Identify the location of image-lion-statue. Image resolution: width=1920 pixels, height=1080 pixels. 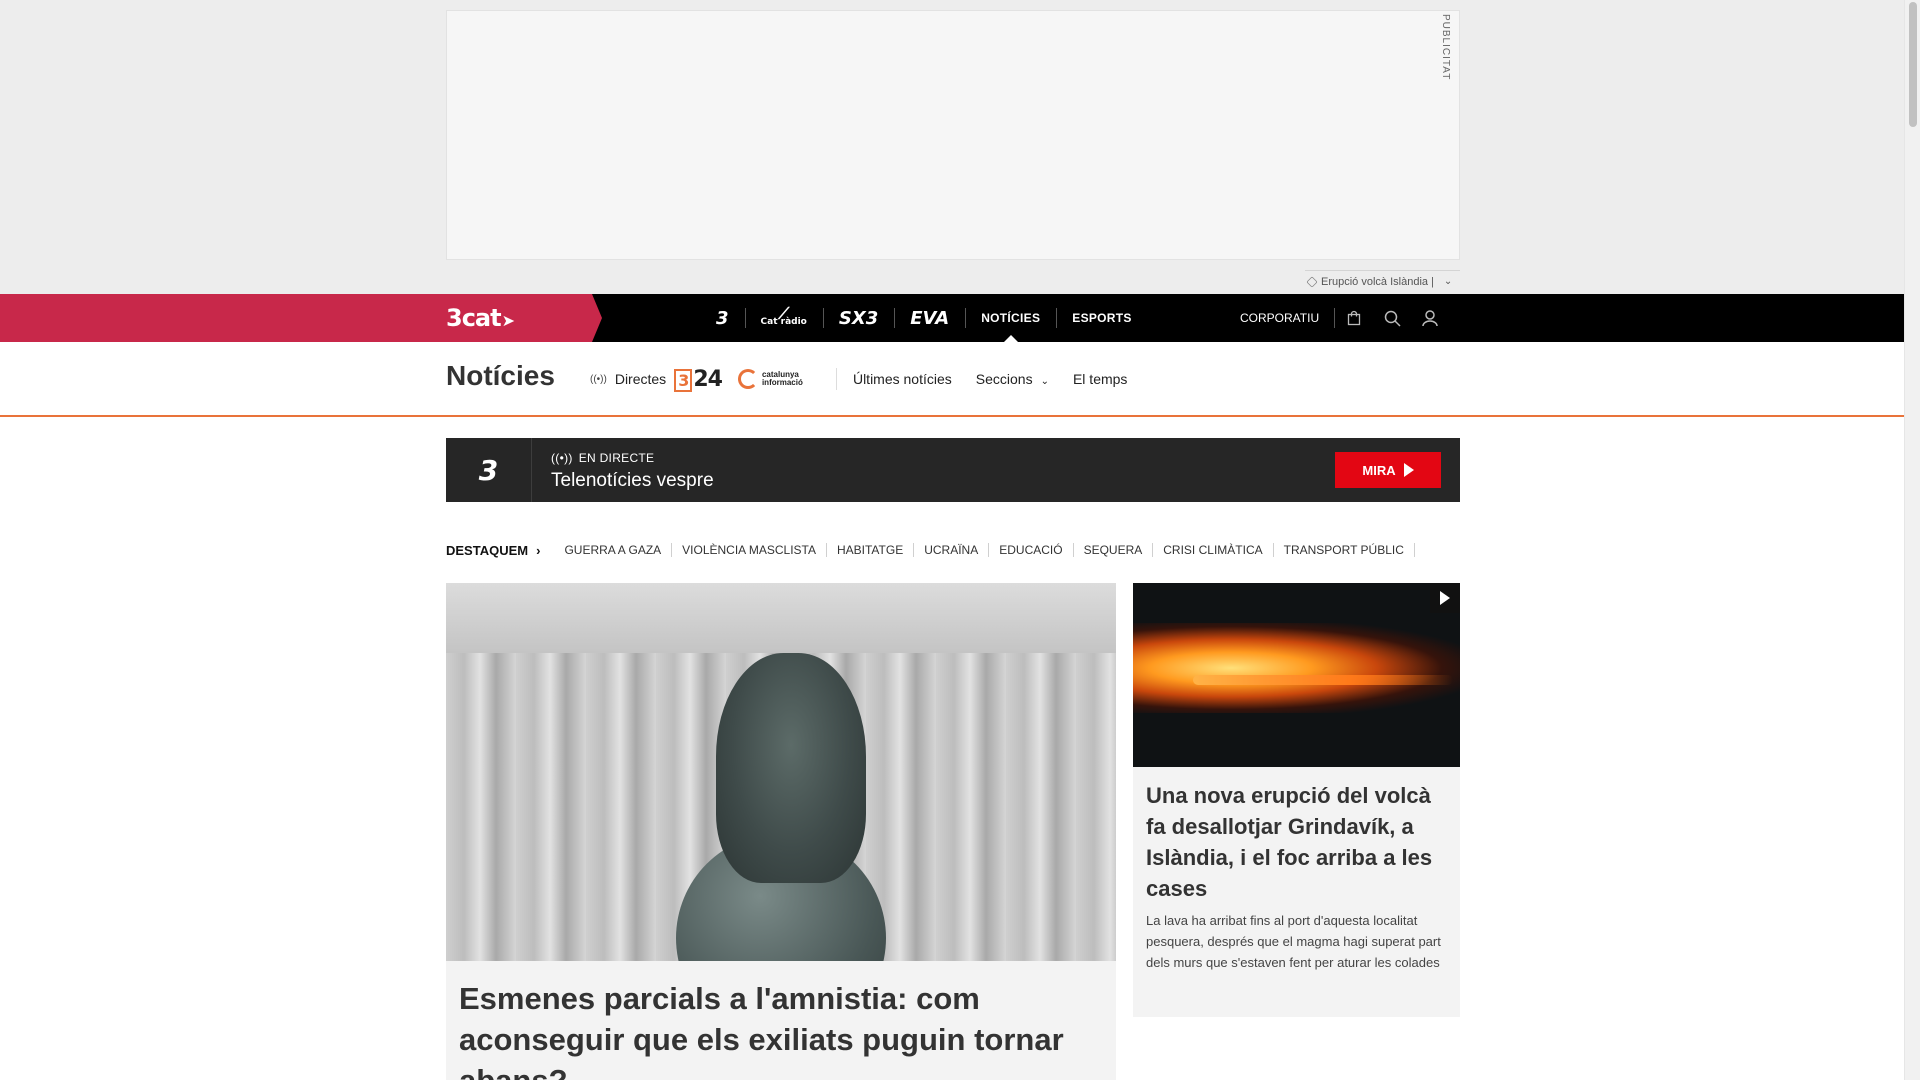
(791, 768).